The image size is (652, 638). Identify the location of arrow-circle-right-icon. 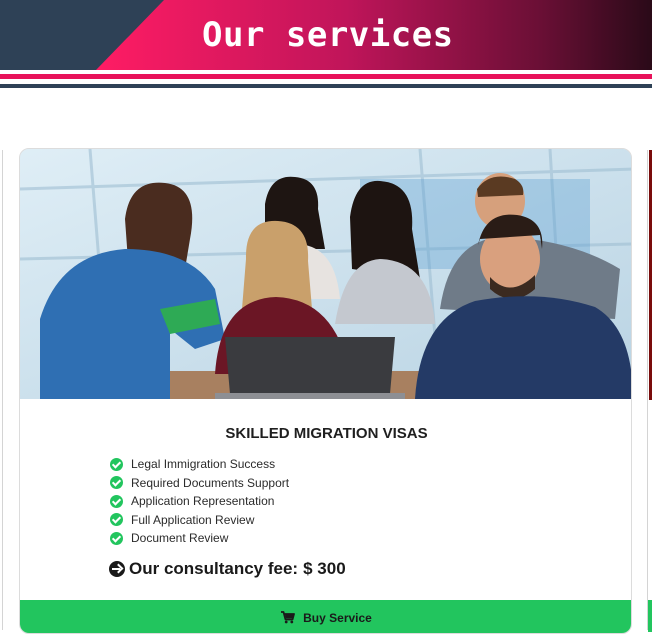
(117, 569).